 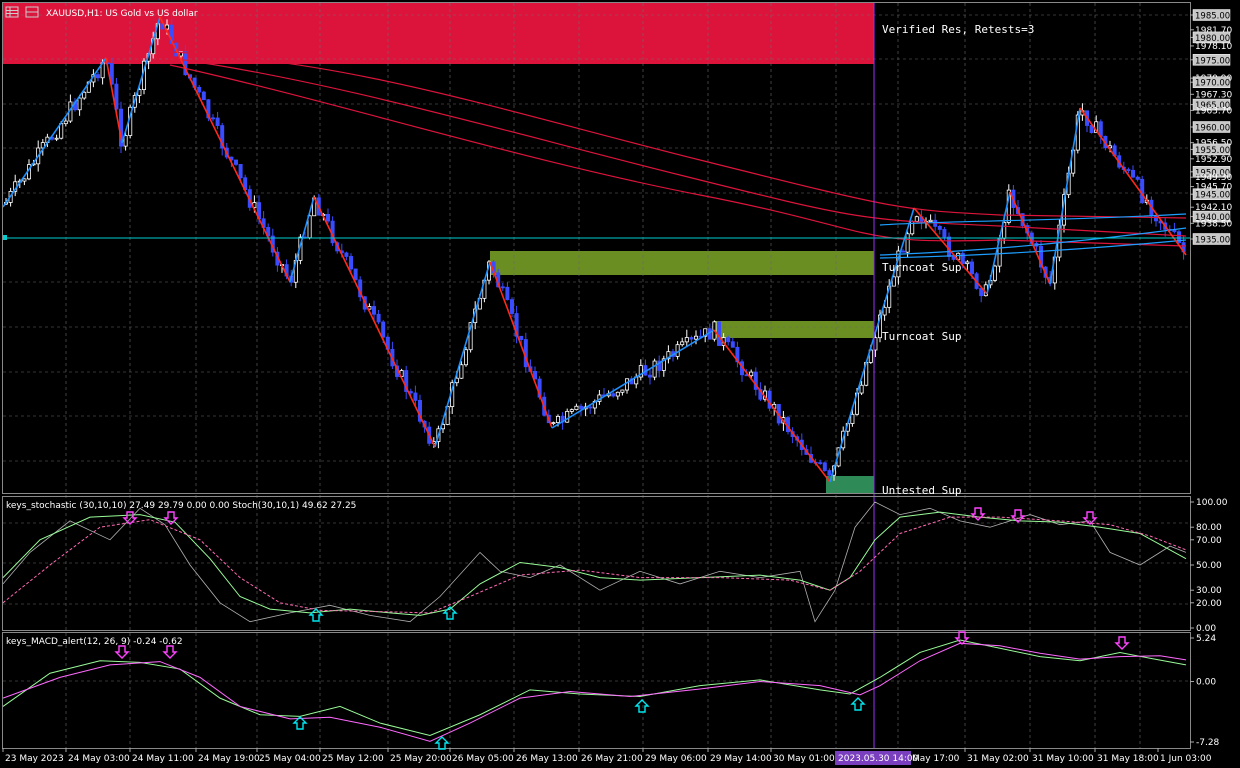 I want to click on price-label: 1945.70, so click(x=1213, y=188).